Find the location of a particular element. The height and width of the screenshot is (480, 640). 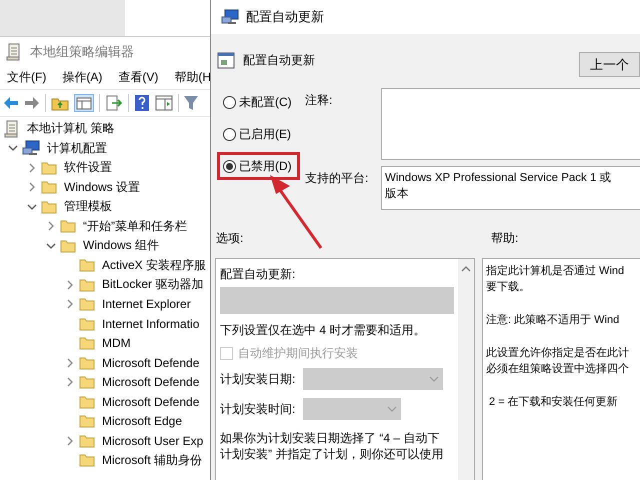

filter-icon is located at coordinates (191, 103).